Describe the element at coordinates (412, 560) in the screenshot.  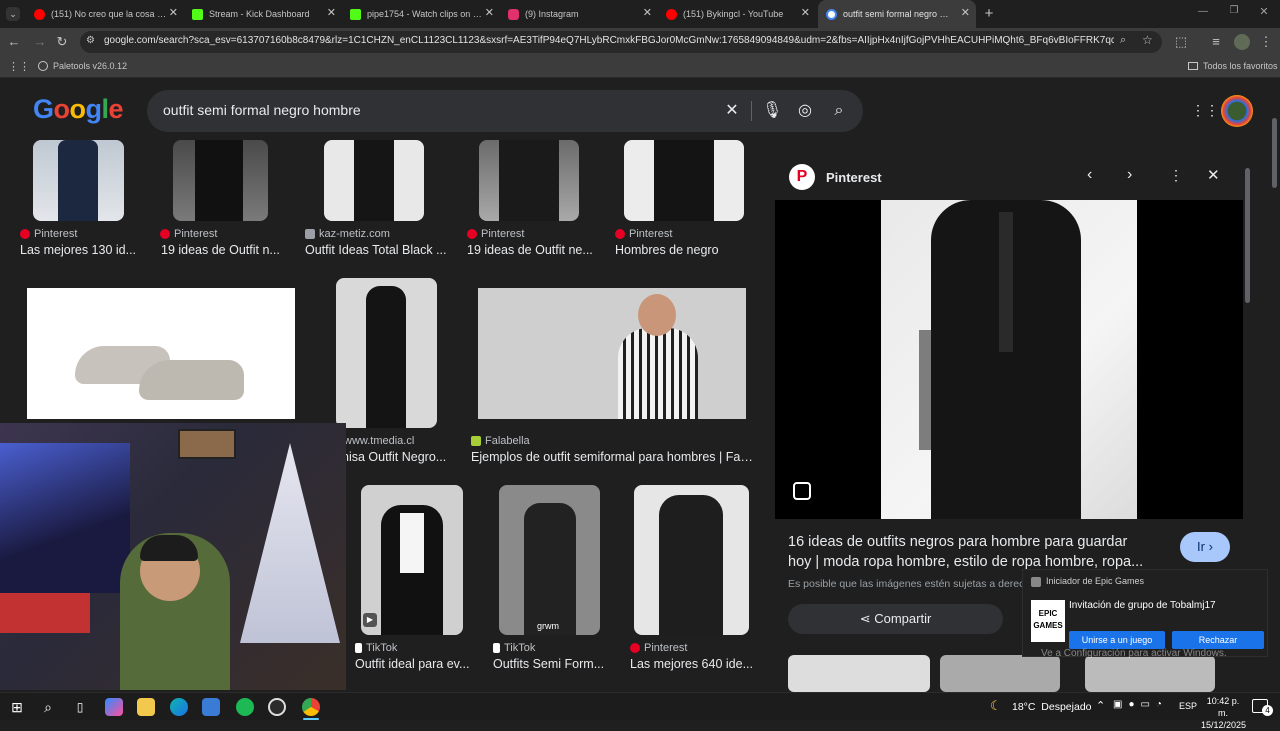
I see `result-image: ▶` at that location.